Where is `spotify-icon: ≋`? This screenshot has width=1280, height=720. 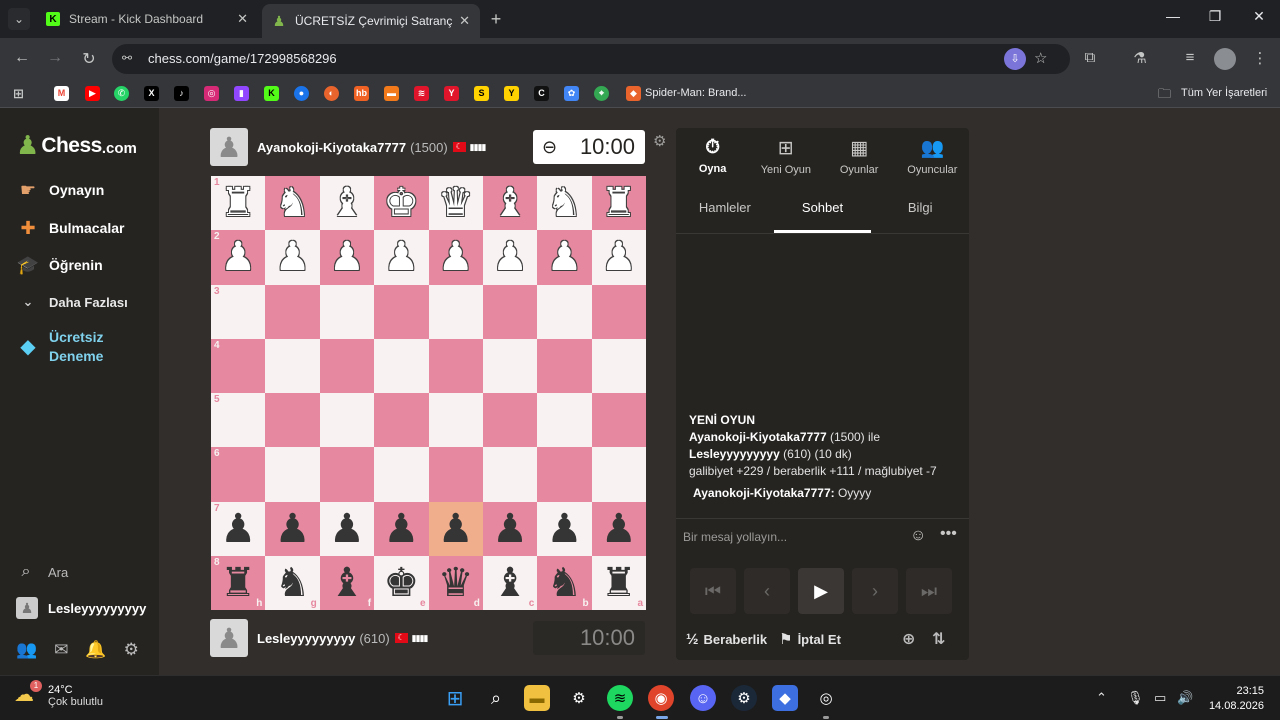 spotify-icon: ≋ is located at coordinates (620, 698).